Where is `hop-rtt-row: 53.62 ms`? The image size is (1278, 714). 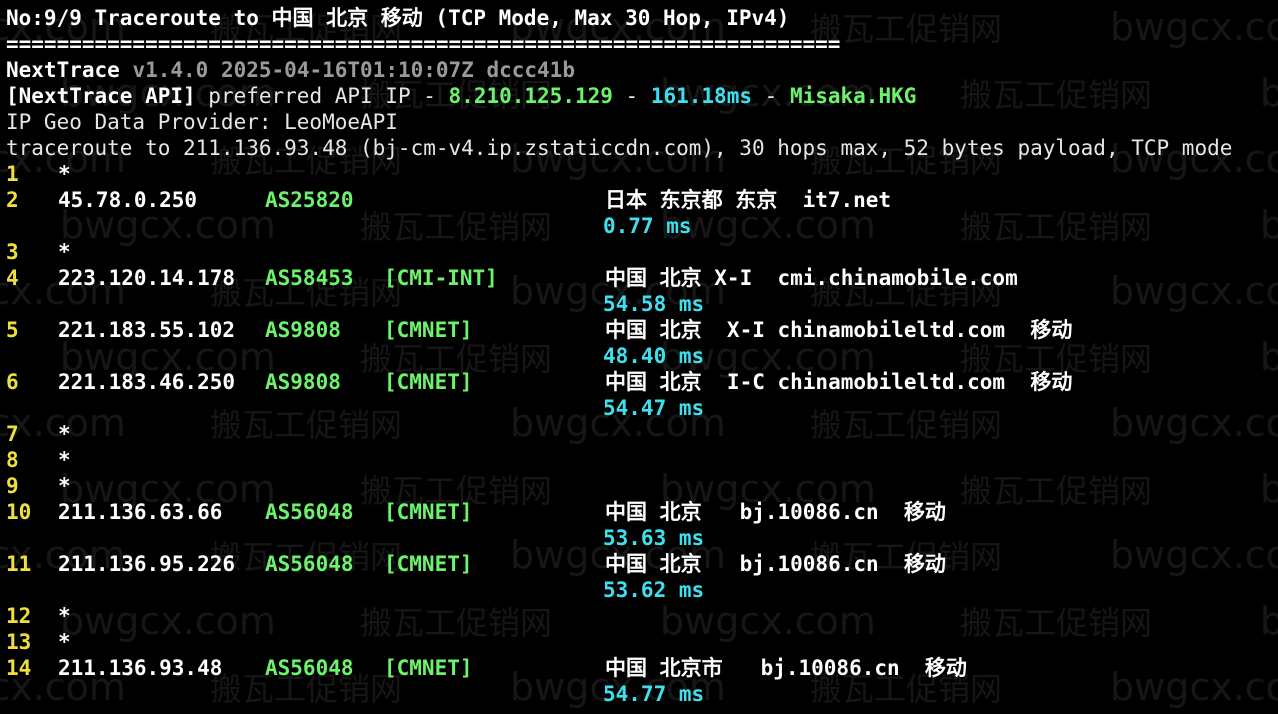
hop-rtt-row: 53.62 ms is located at coordinates (642, 590).